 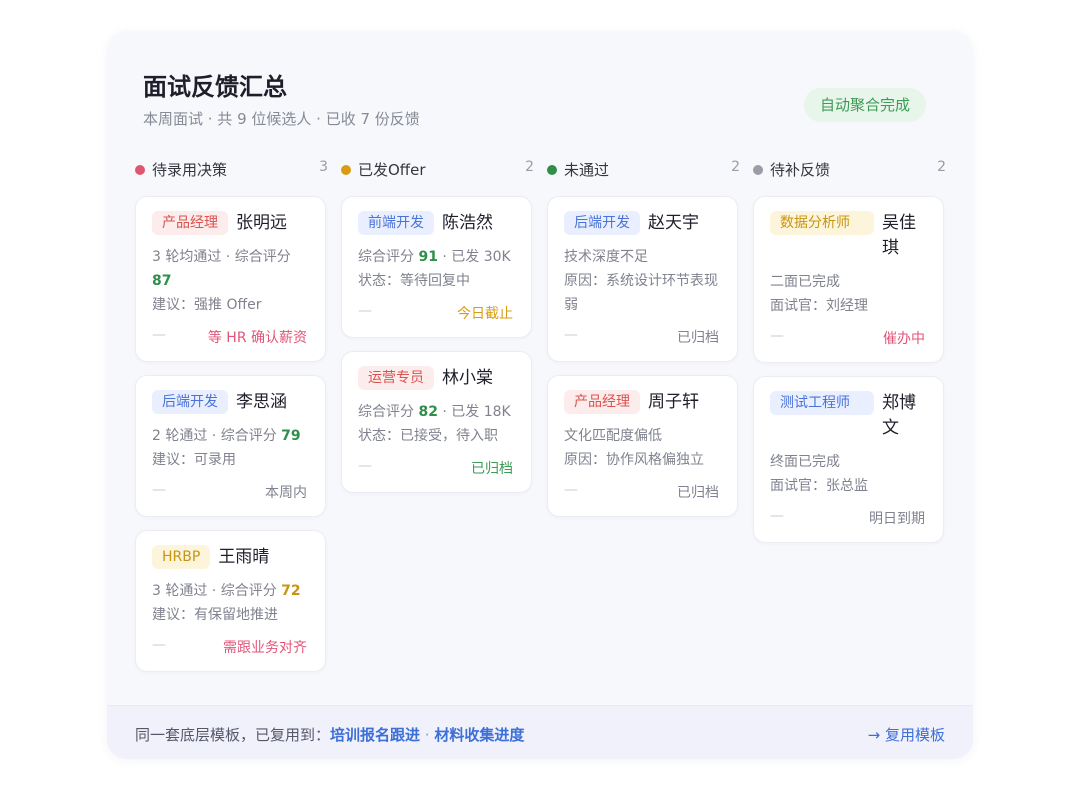 What do you see at coordinates (642, 446) in the screenshot?
I see `candidate-card: 产品经理 周子轩 文化匹配度偏低 原因：协作风格偏独立 — 已归档` at bounding box center [642, 446].